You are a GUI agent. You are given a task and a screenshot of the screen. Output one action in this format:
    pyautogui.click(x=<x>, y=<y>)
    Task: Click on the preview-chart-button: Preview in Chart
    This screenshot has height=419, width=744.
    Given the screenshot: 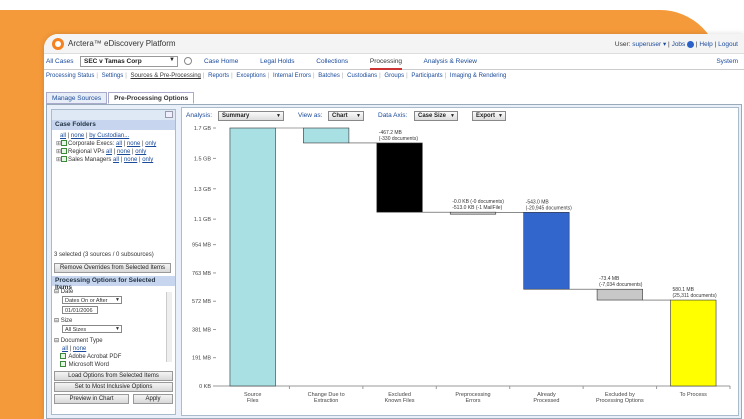 What is the action you would take?
    pyautogui.click(x=91, y=399)
    